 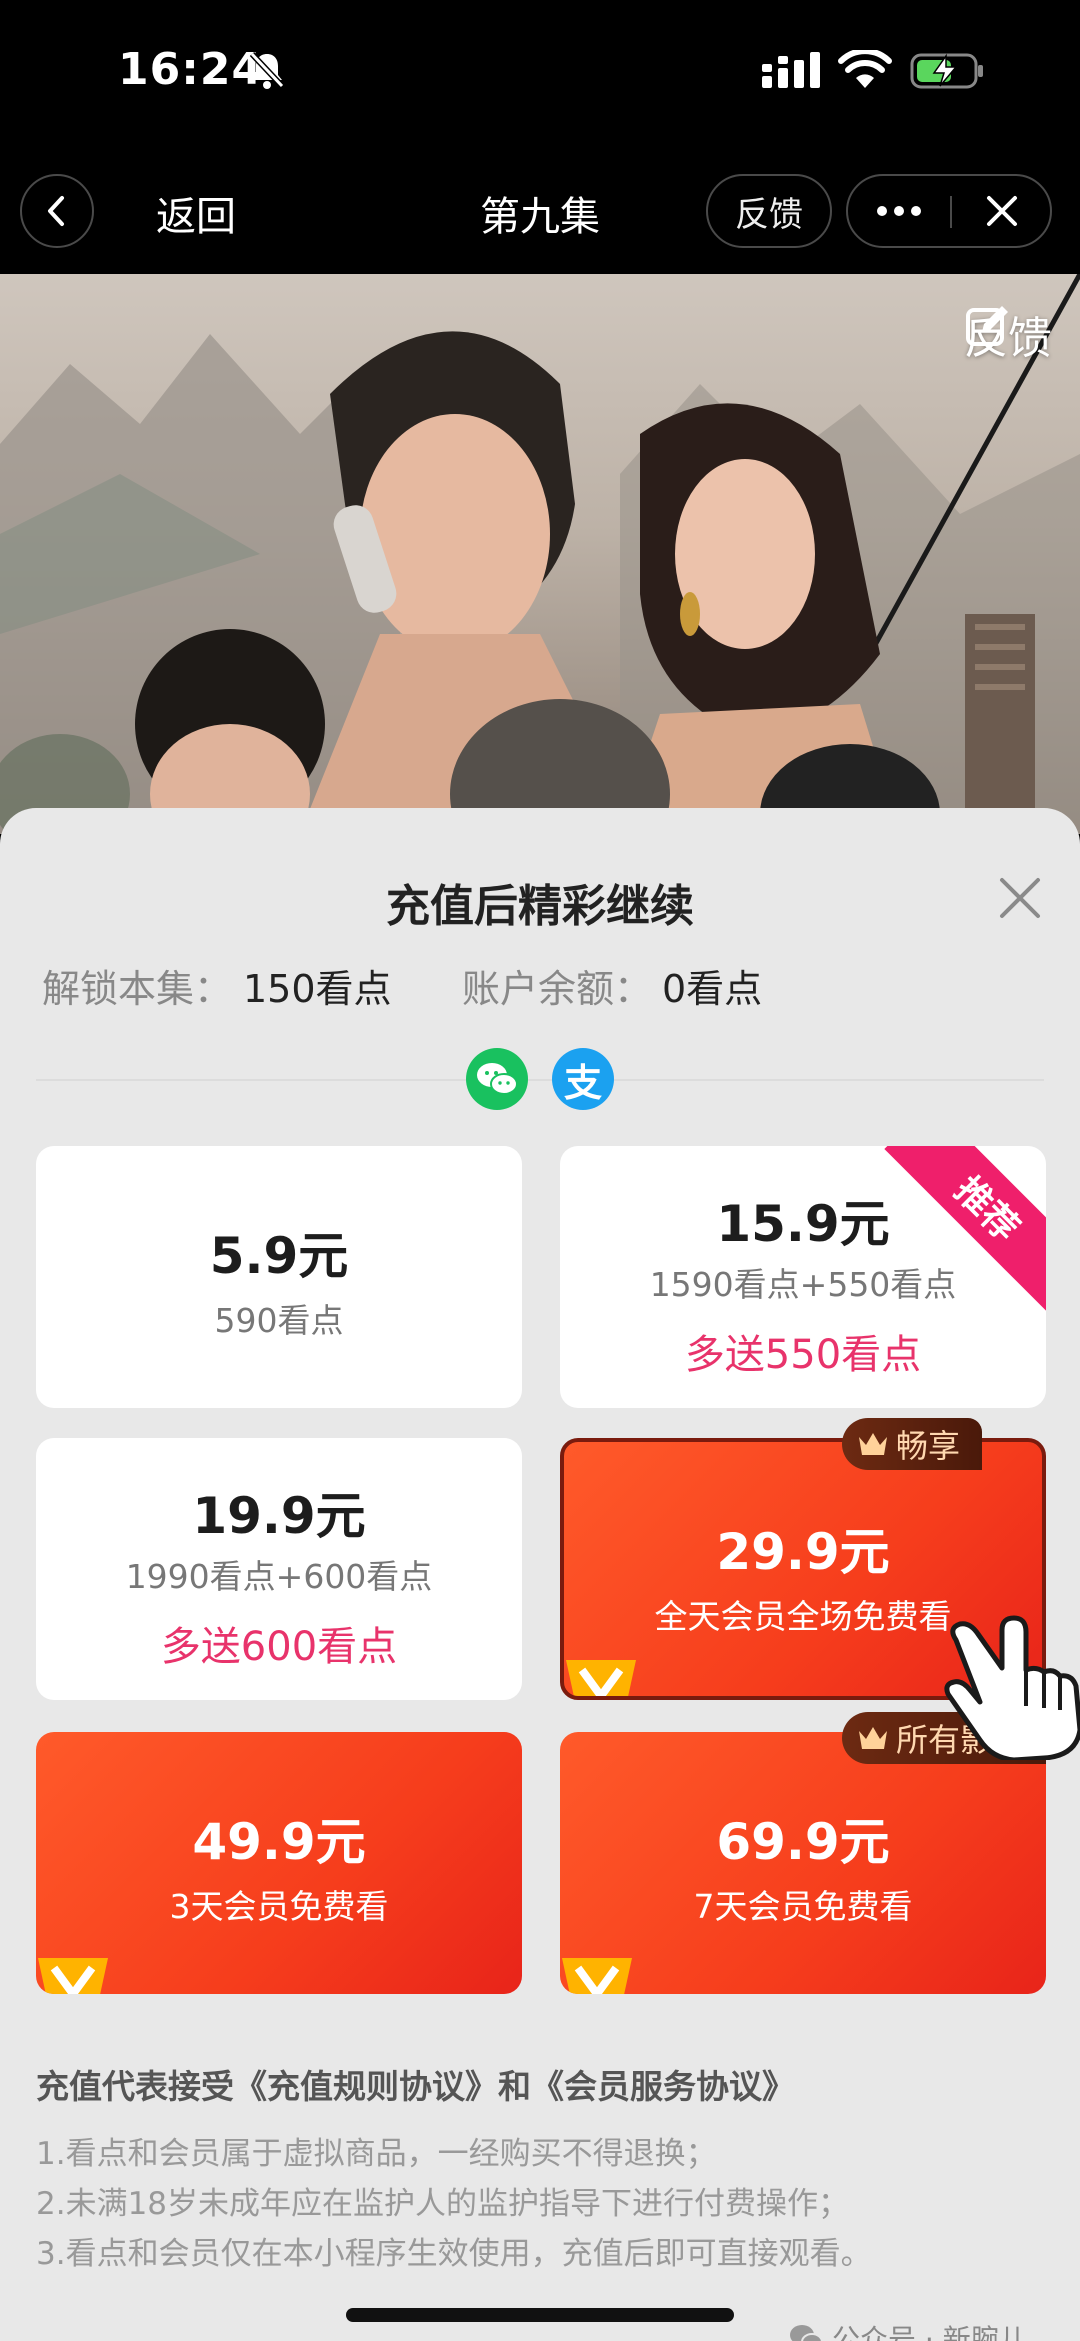 I want to click on watermark-text: 公众号 · 新腕儿, so click(x=929, y=2332).